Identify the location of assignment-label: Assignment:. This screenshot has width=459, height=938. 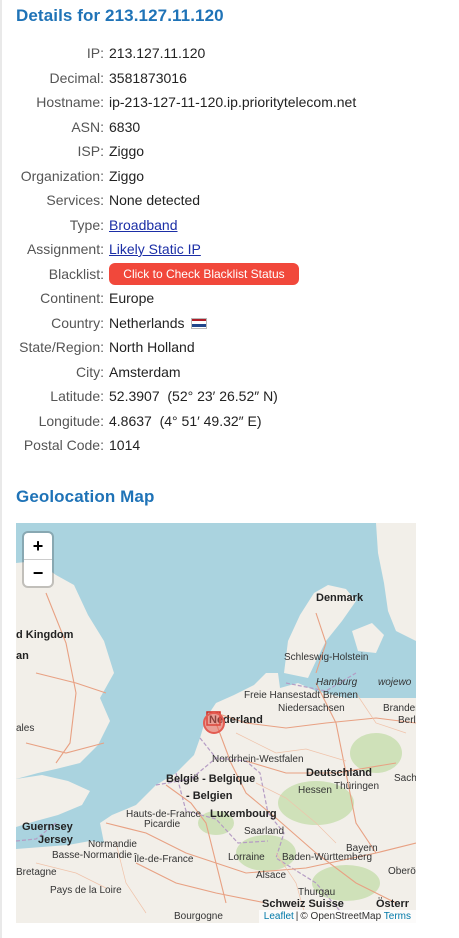
(65, 249).